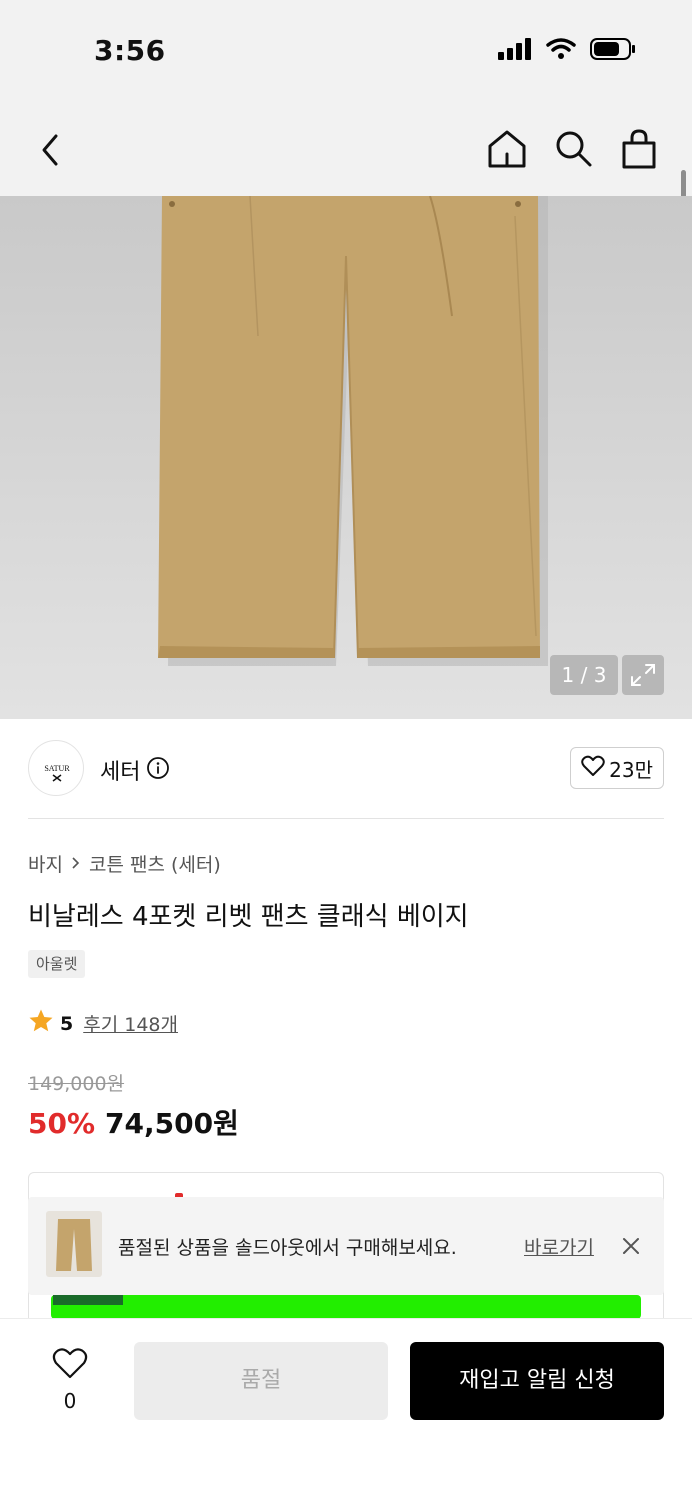 This screenshot has width=692, height=1500. Describe the element at coordinates (70, 1401) in the screenshot. I see `wishlist-count: 0` at that location.